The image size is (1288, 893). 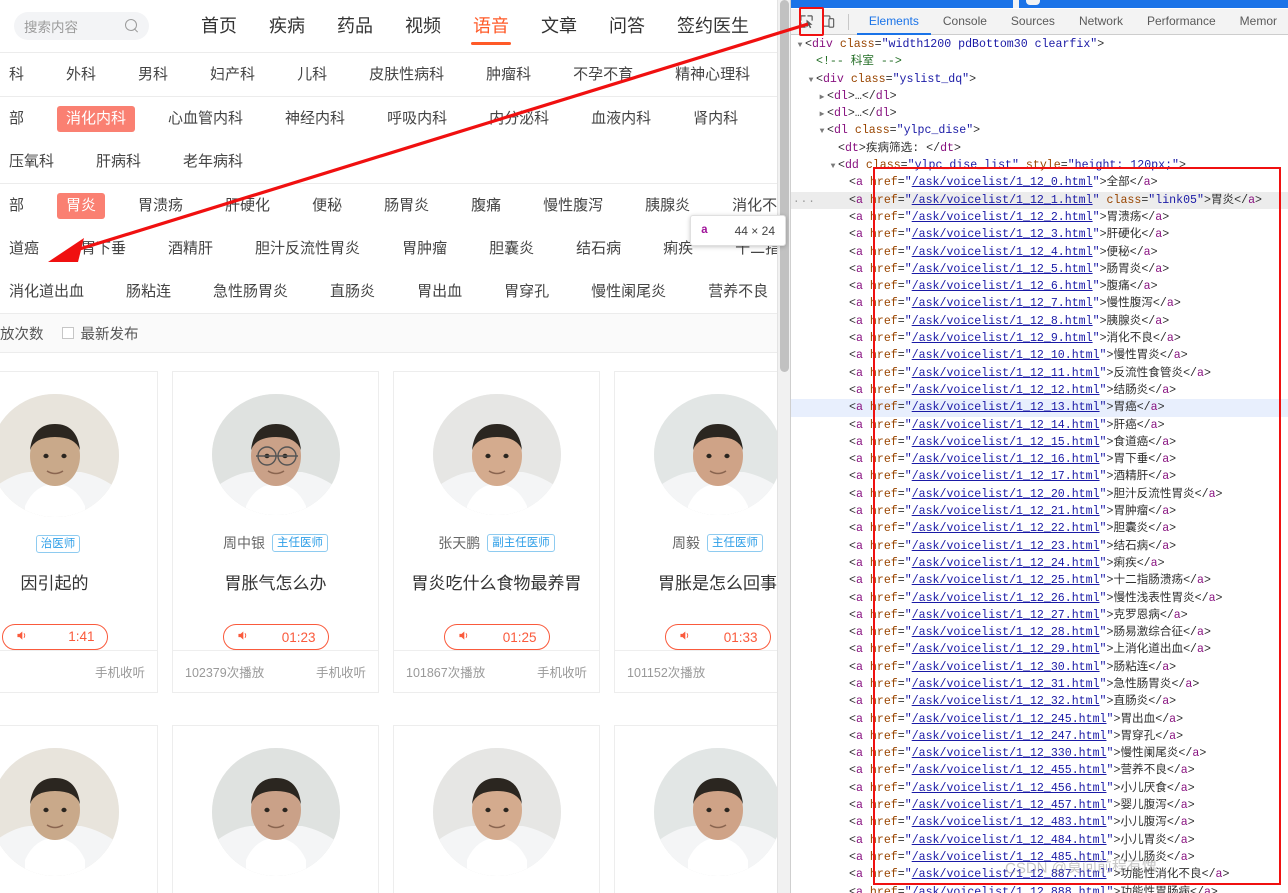 What do you see at coordinates (79, 532) in the screenshot?
I see `voice-card: 治医师 因引起的 1:41 手机收听` at bounding box center [79, 532].